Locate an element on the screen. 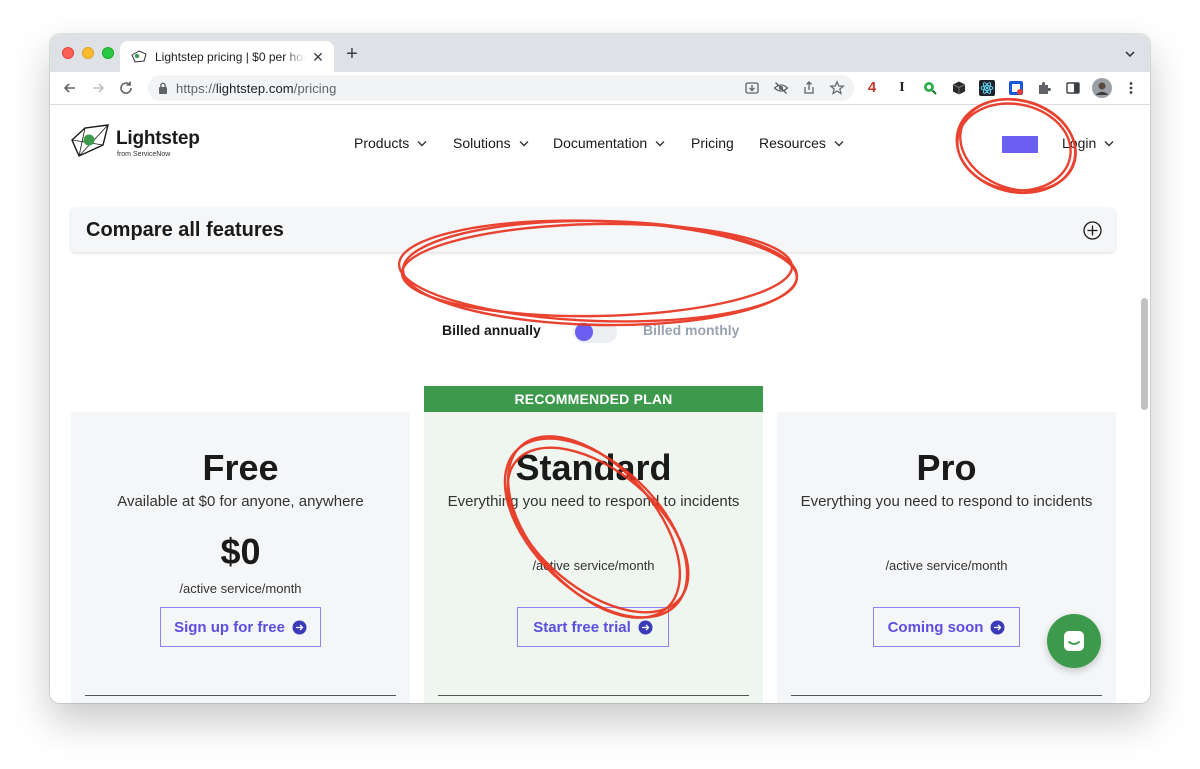 Image resolution: width=1200 pixels, height=769 pixels. browser-tab-active: Lightstep pricing | $0 per host ✕ is located at coordinates (227, 56).